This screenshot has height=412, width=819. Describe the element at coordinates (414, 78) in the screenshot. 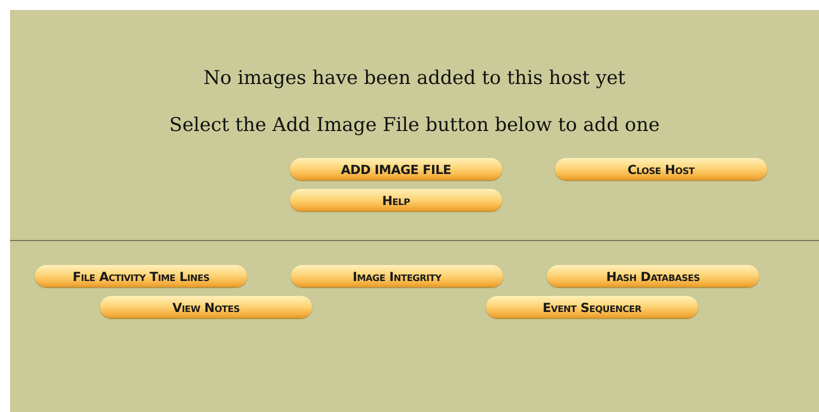

I see `info-message: No images have been added to this host yet` at that location.